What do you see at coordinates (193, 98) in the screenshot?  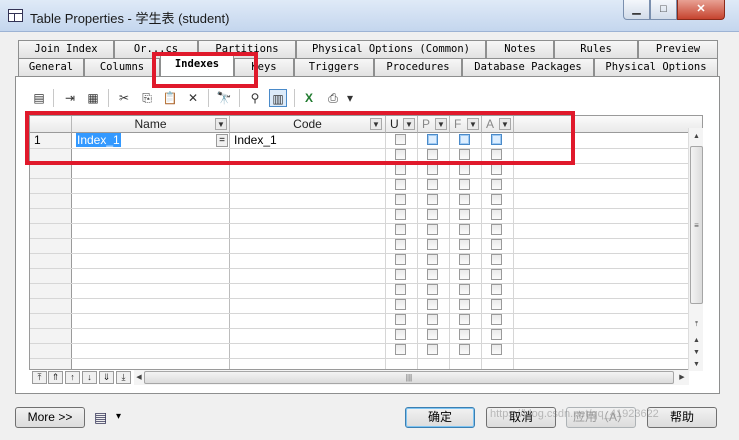 I see `delete-icon: ✕` at bounding box center [193, 98].